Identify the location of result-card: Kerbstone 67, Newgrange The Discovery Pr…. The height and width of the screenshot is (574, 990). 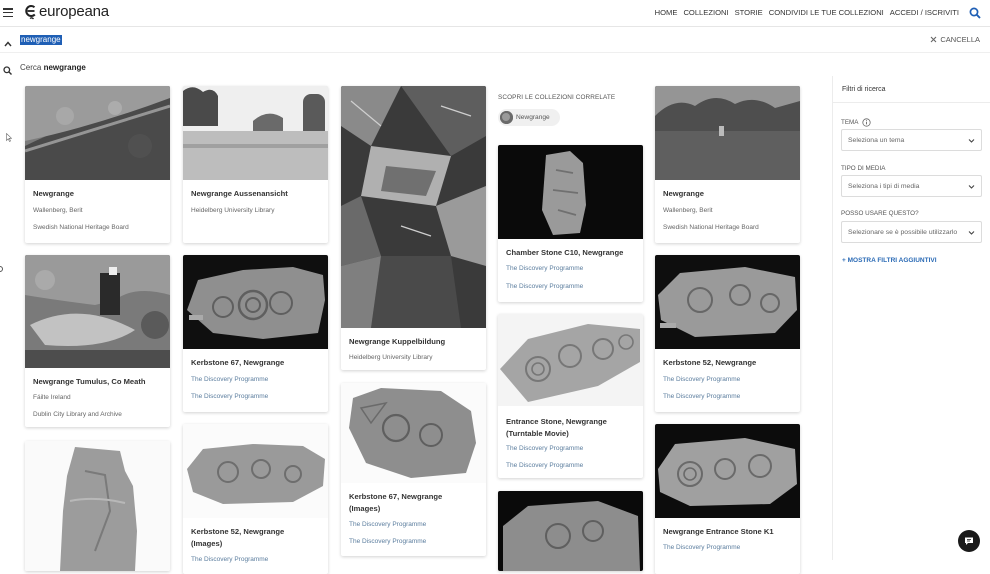
(255, 333).